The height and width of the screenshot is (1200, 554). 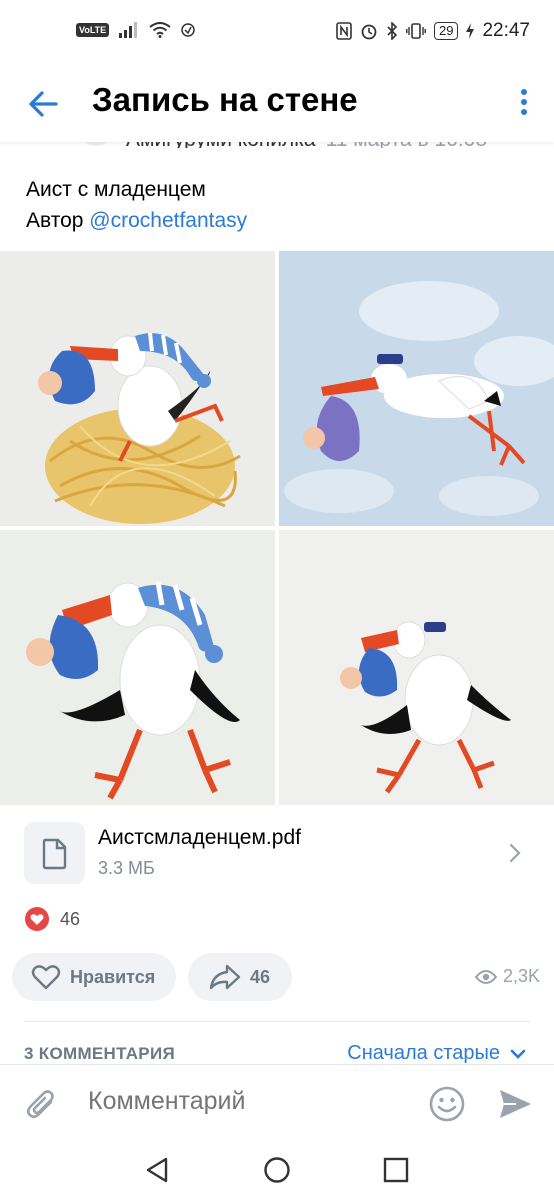 What do you see at coordinates (518, 1054) in the screenshot?
I see `chevron-down-icon` at bounding box center [518, 1054].